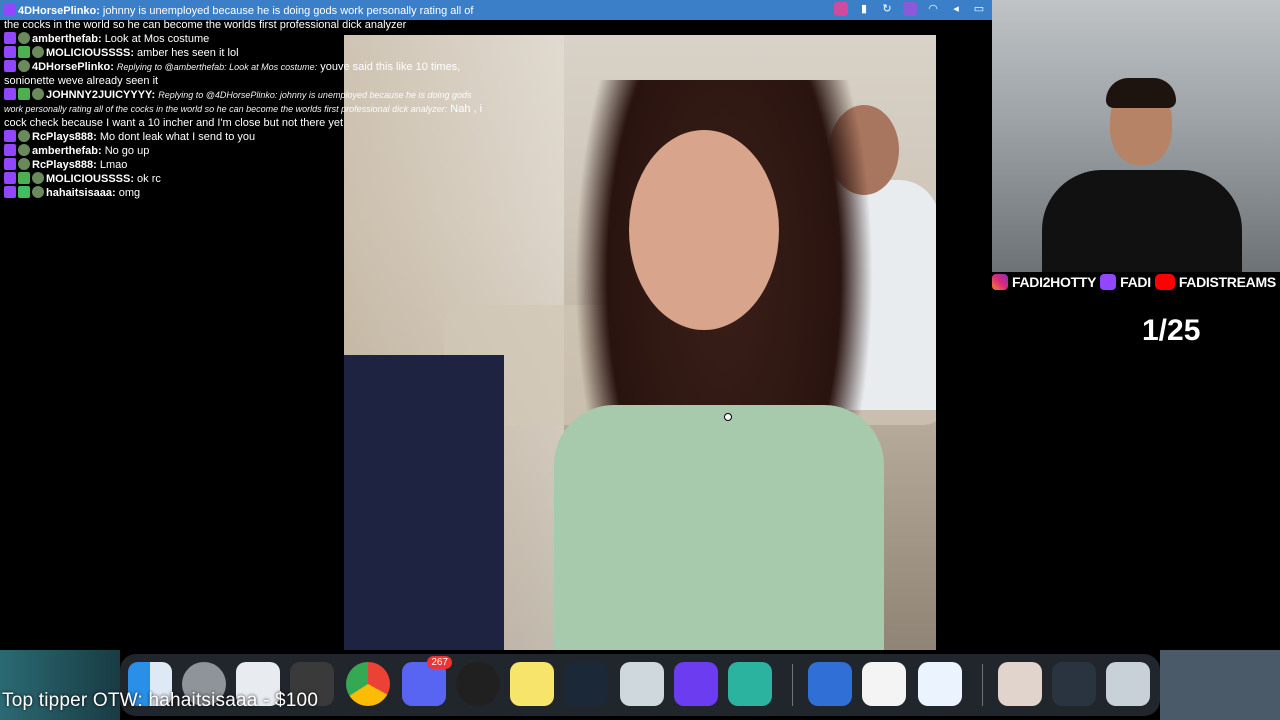 The height and width of the screenshot is (720, 1280). What do you see at coordinates (1020, 684) in the screenshot?
I see `folder-icon` at bounding box center [1020, 684].